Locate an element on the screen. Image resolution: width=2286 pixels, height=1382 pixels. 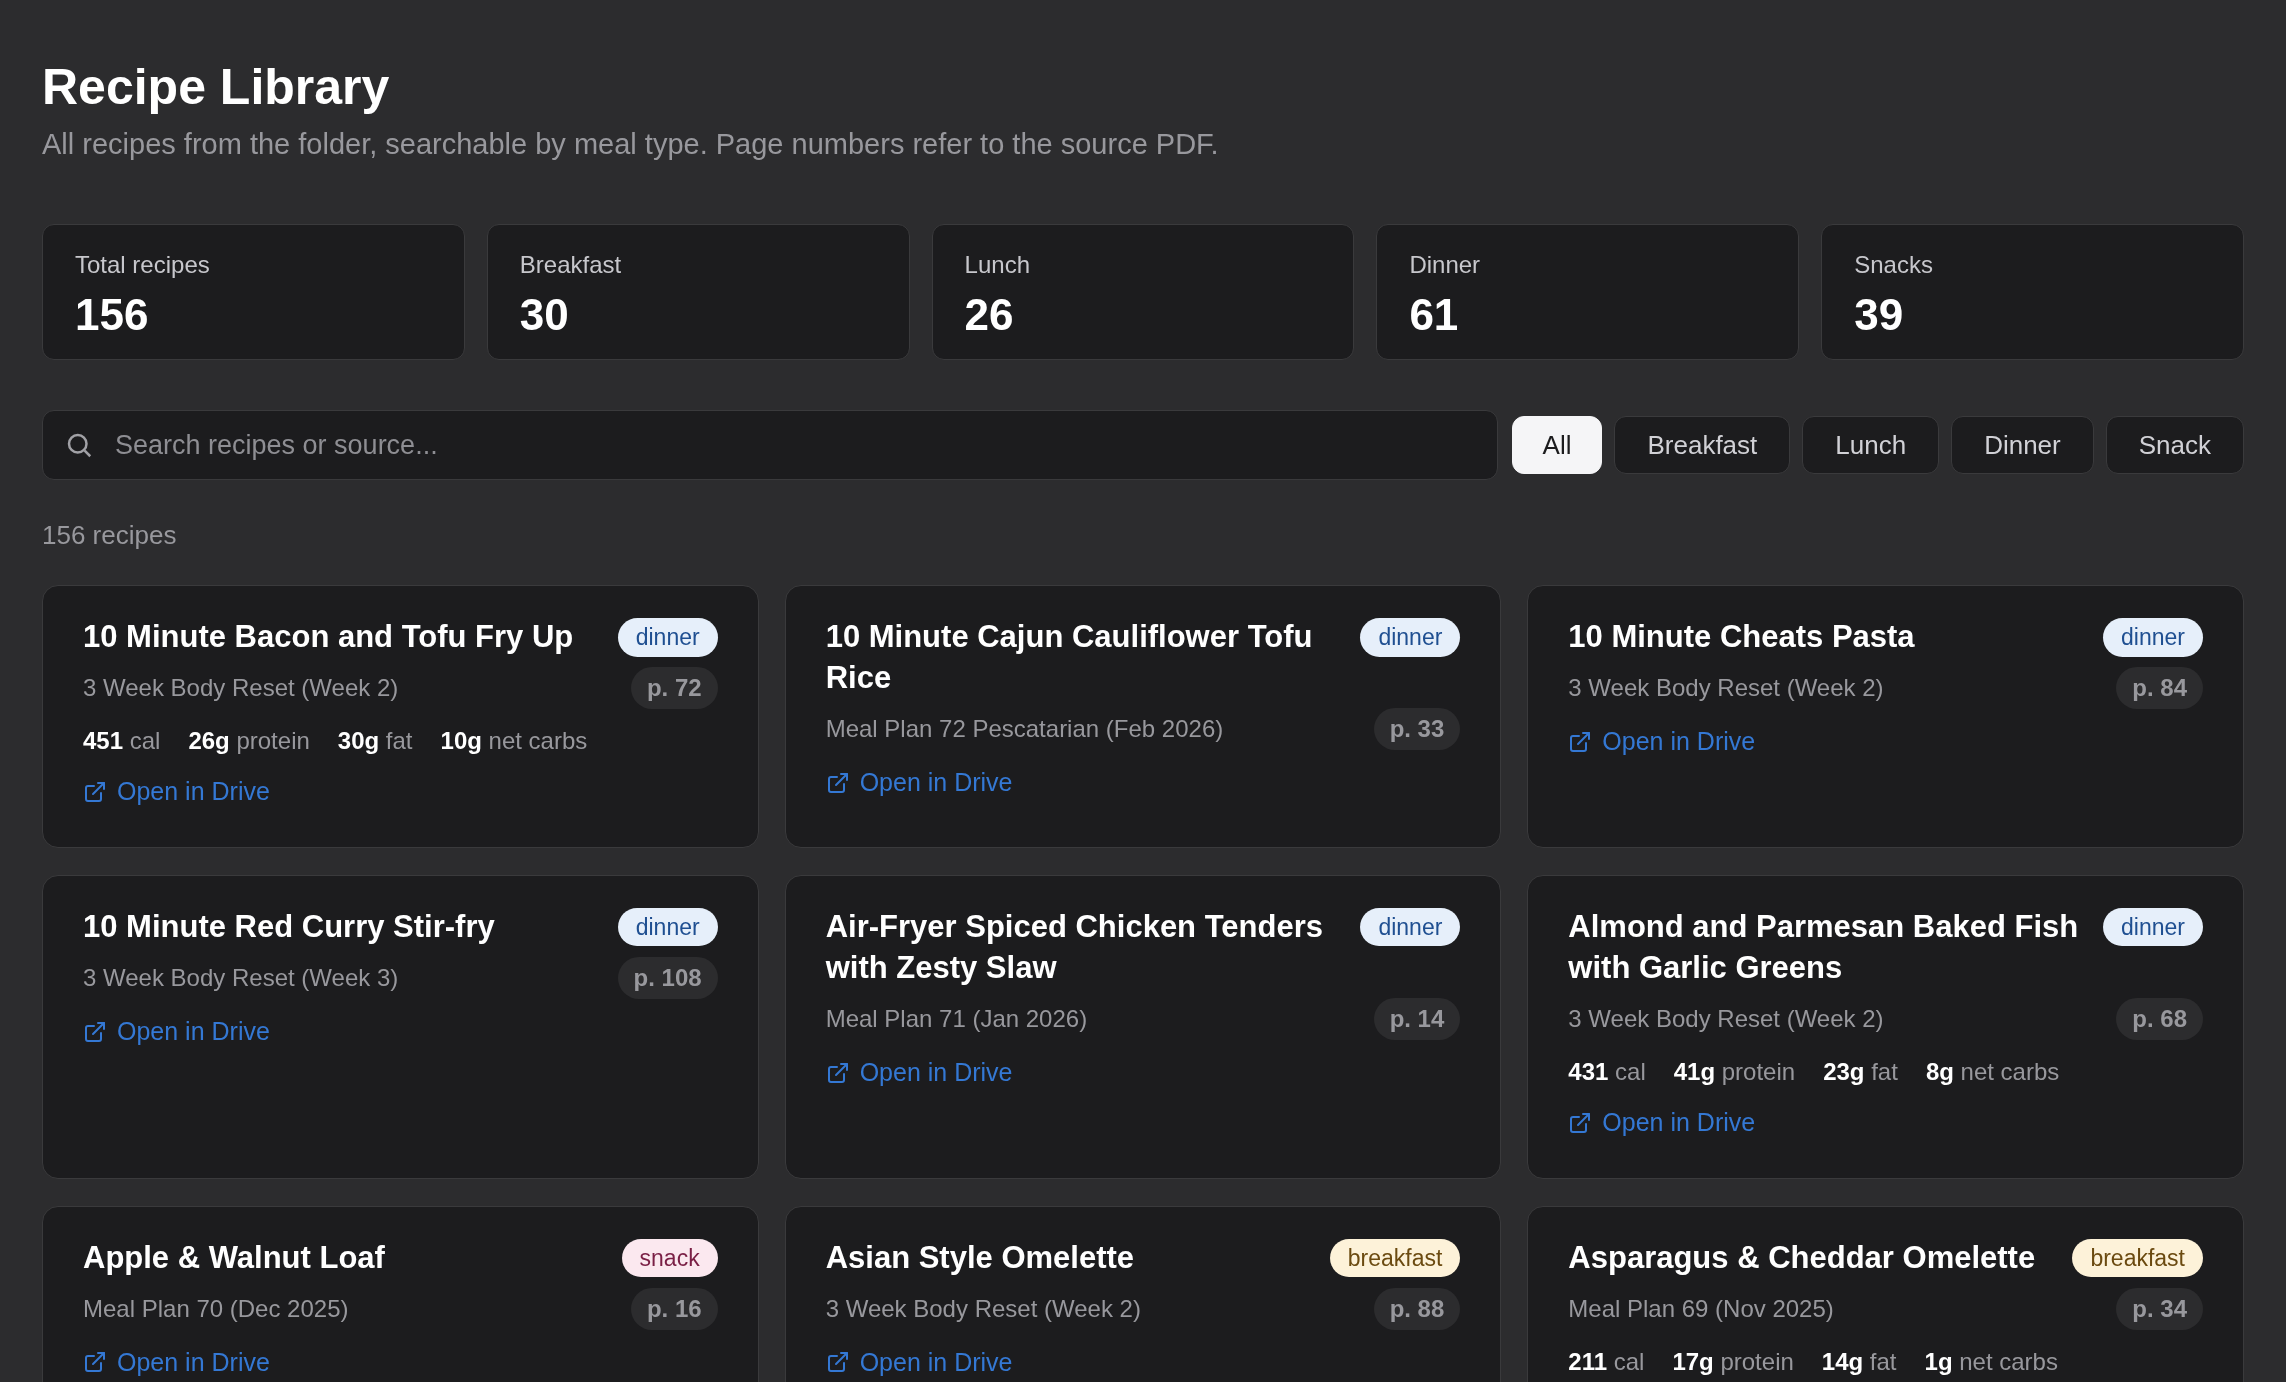
recipe-title: Apple & Walnut Loaf is located at coordinates (234, 1257).